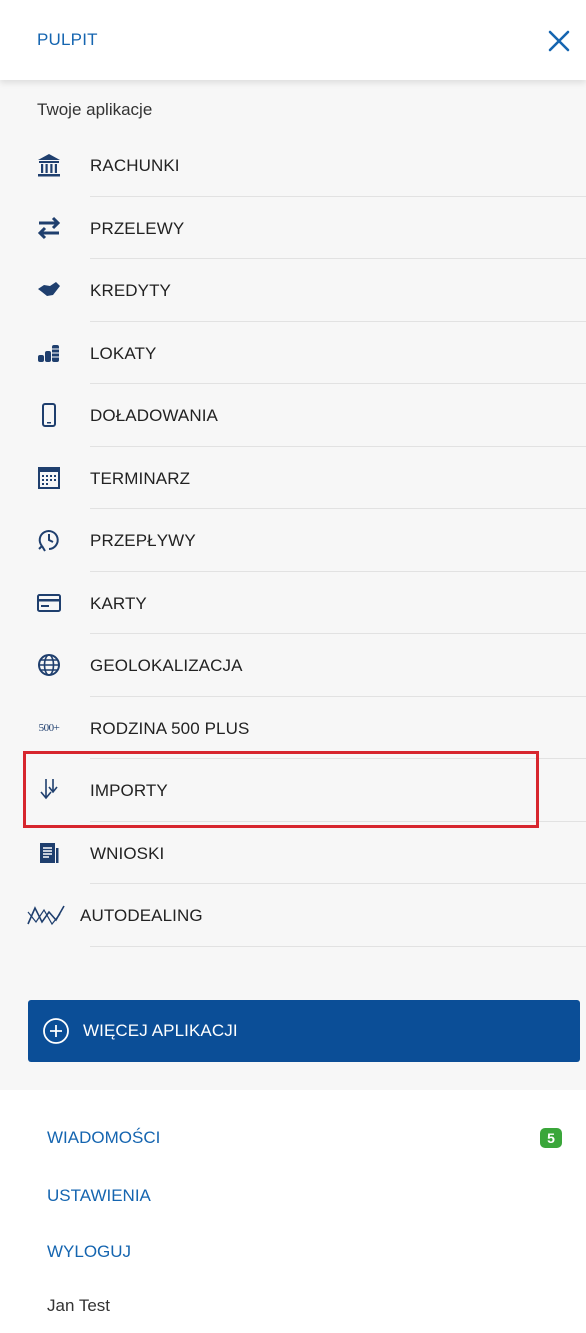 The width and height of the screenshot is (586, 1333). I want to click on app-item-label: KARTY, so click(118, 603).